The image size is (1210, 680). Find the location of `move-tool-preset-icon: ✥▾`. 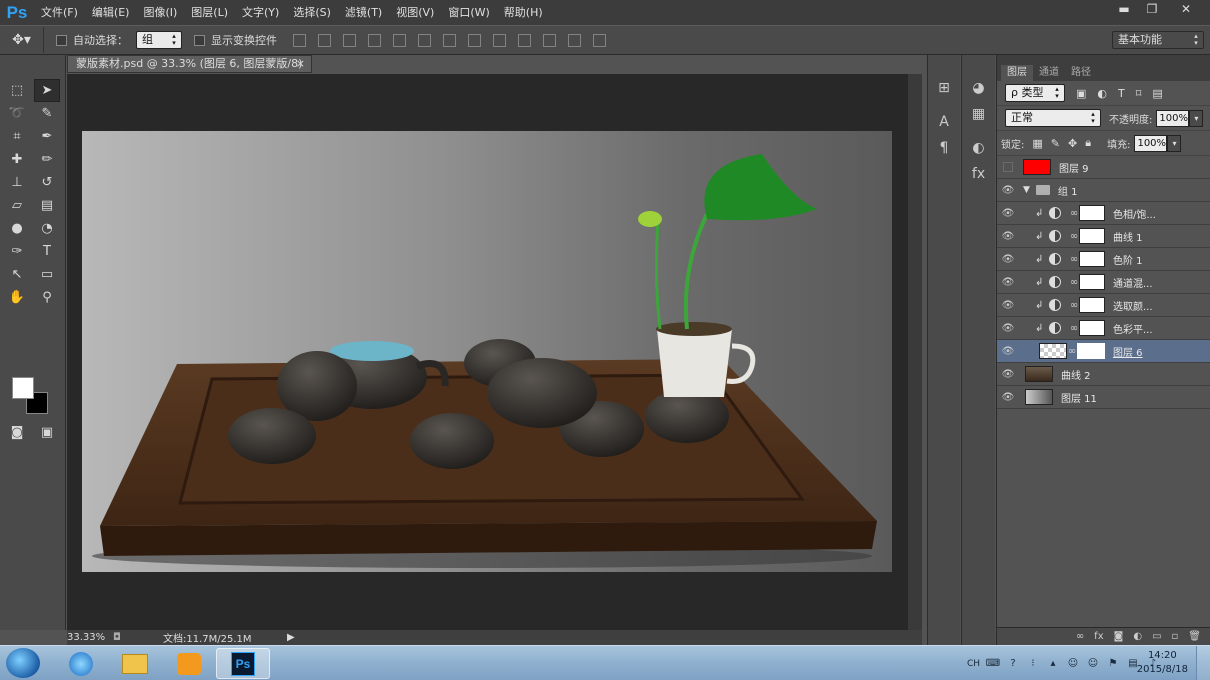

move-tool-preset-icon: ✥▾ is located at coordinates (22, 40).